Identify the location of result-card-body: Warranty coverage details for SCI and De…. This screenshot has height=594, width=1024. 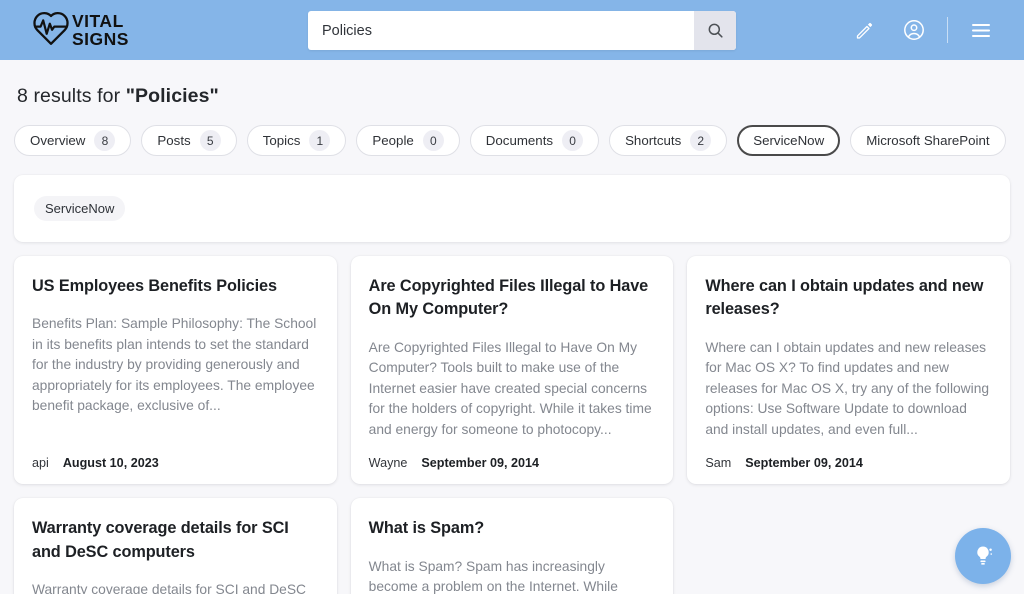
(169, 587).